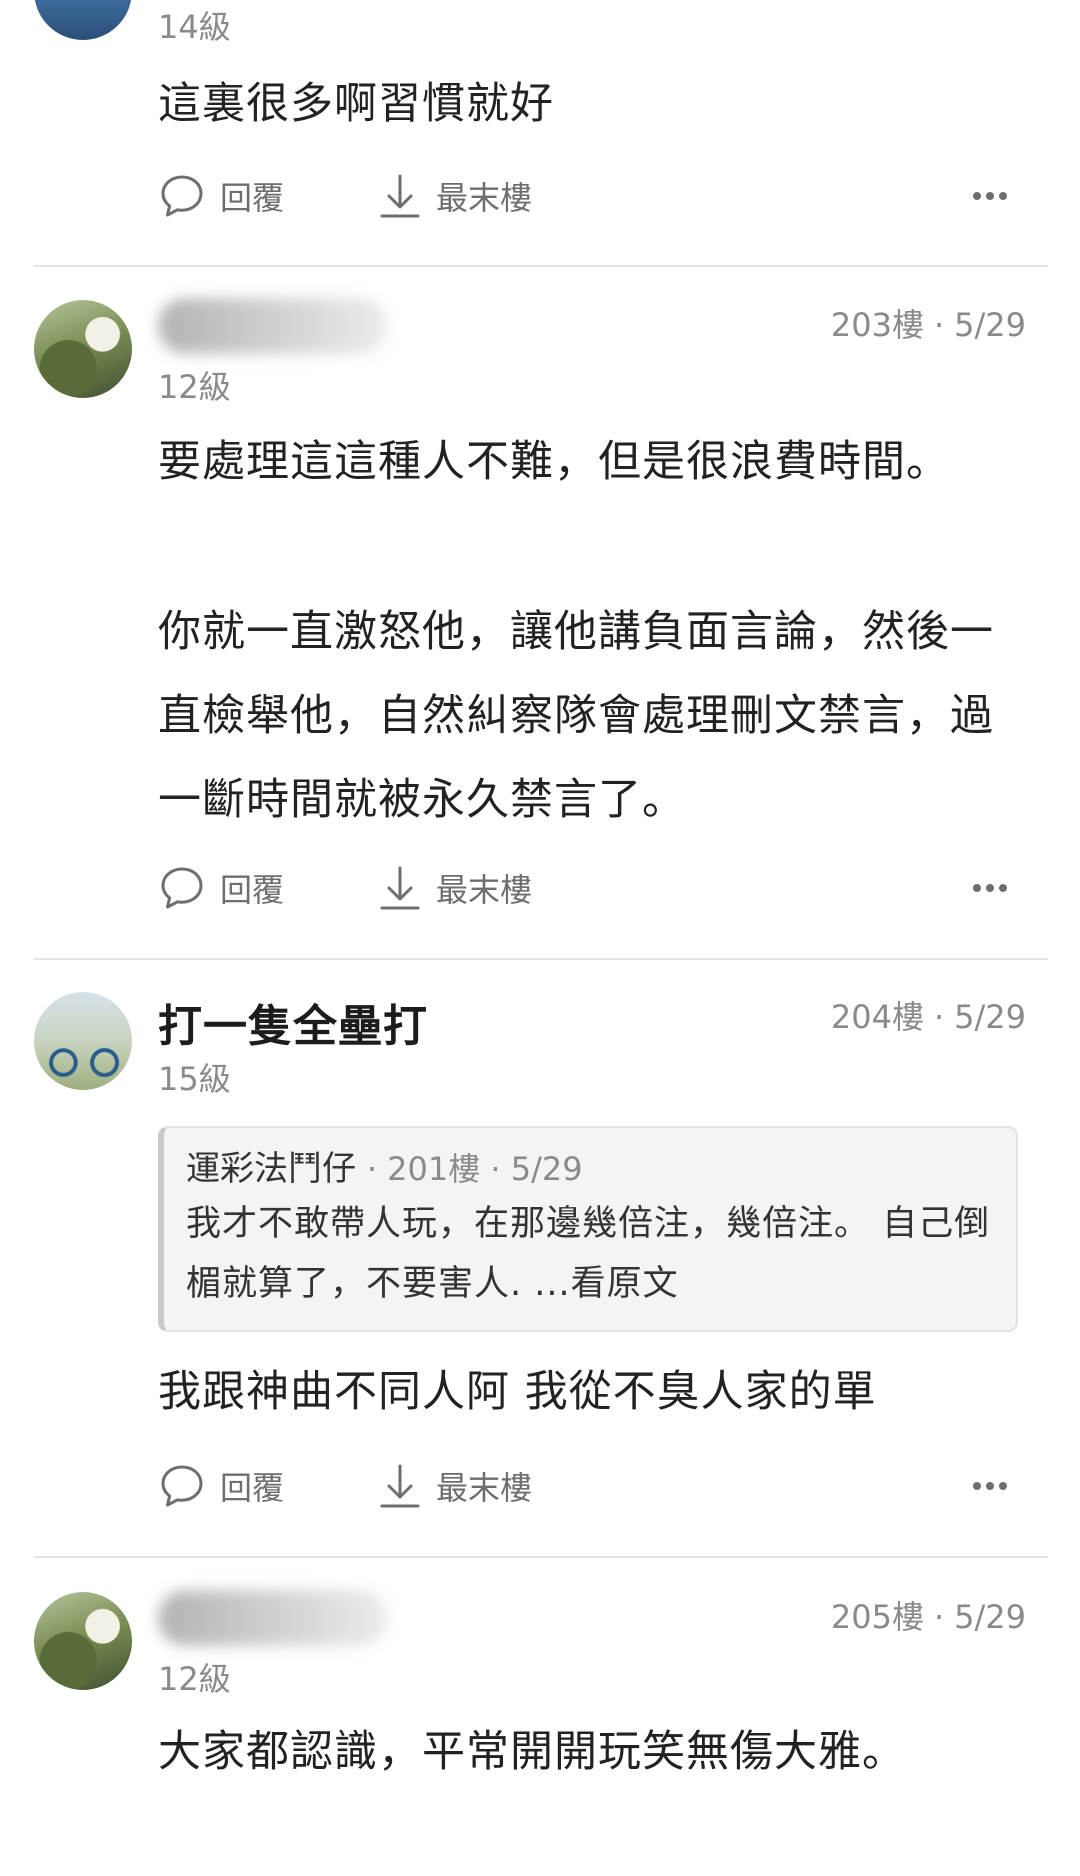 The image size is (1080, 1876). I want to click on post-meta: 203樓 · 5/29, so click(928, 325).